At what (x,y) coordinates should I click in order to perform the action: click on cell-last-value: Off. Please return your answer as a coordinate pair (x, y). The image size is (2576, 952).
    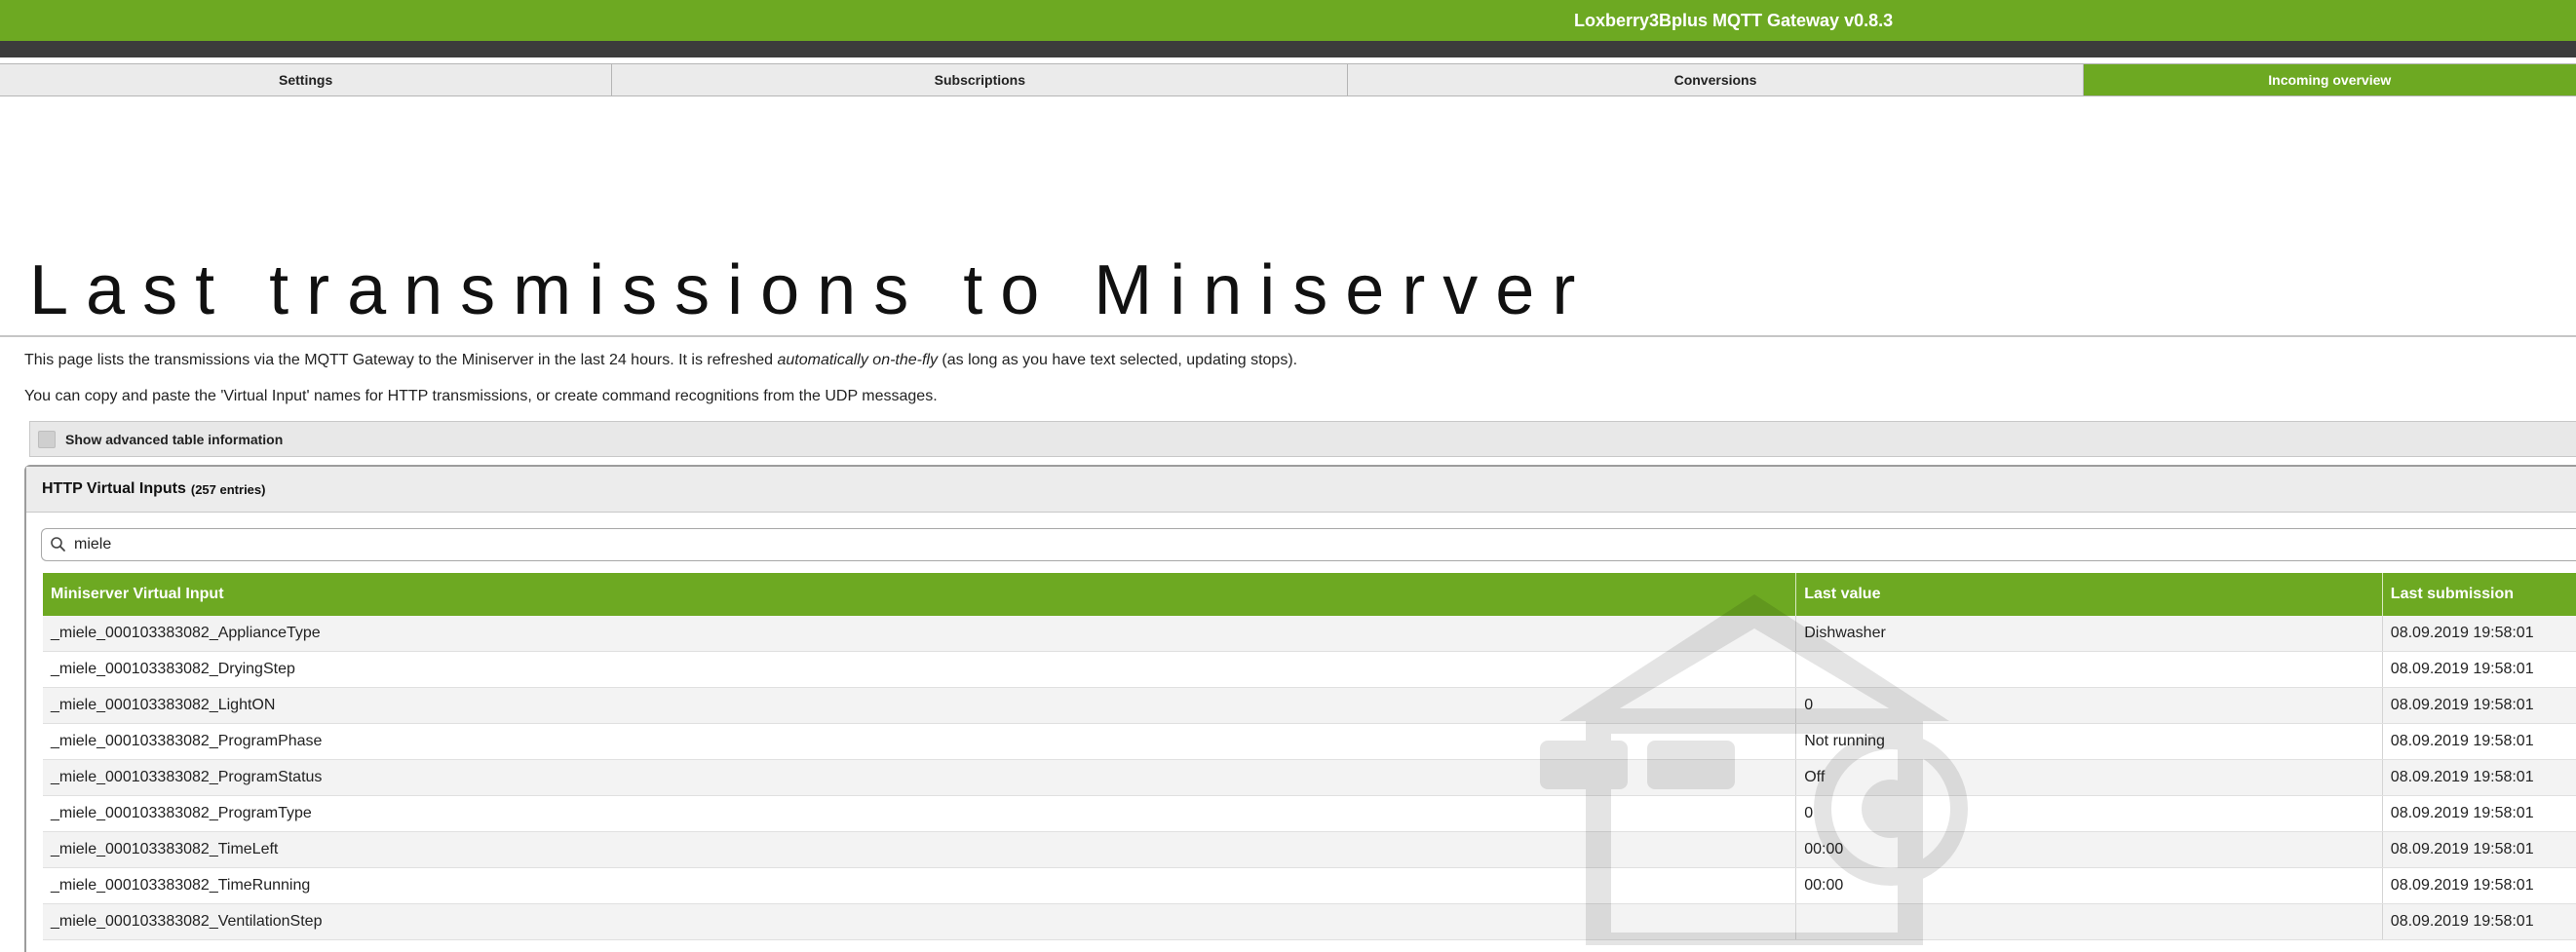
    Looking at the image, I should click on (2089, 777).